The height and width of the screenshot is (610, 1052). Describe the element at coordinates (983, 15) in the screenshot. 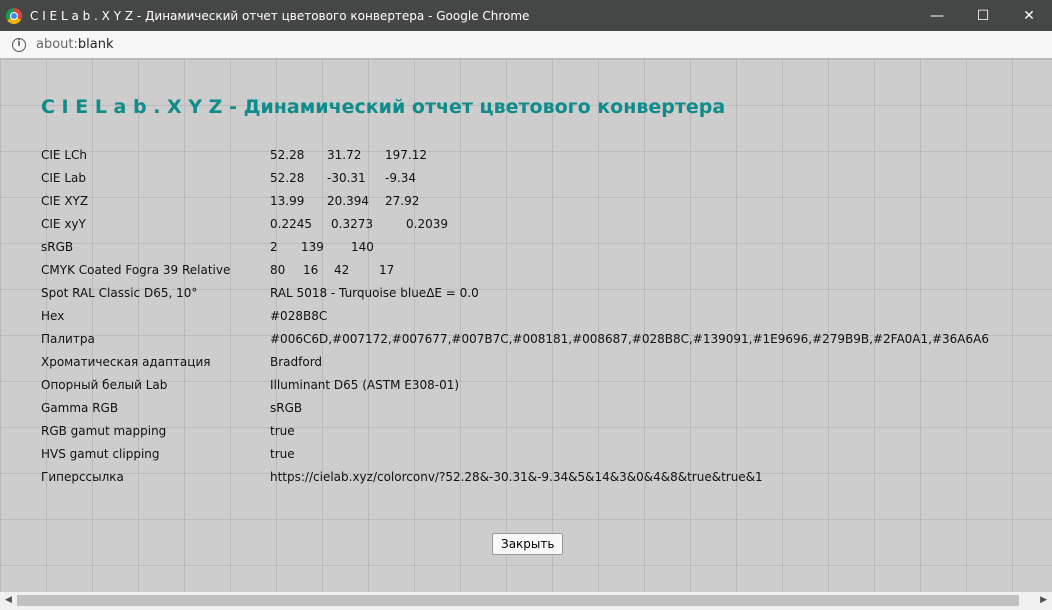

I see `maximize-button: ☐` at that location.